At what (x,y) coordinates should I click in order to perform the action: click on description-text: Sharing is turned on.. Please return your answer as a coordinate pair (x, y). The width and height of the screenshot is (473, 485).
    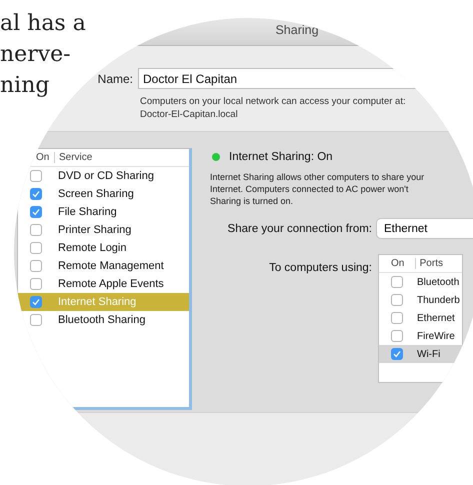
    Looking at the image, I should click on (252, 201).